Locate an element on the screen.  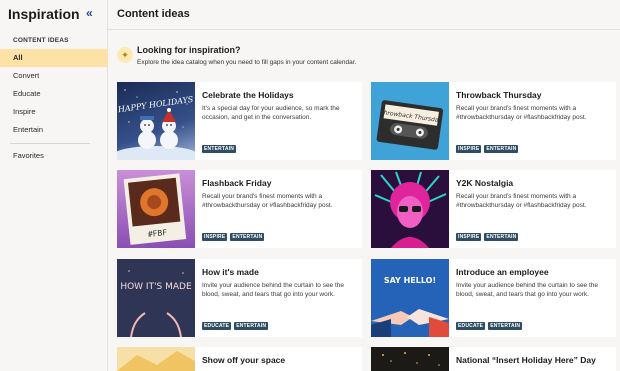
sidebar-nav: All Convert Educate Inspire Entertain is located at coordinates (54, 94).